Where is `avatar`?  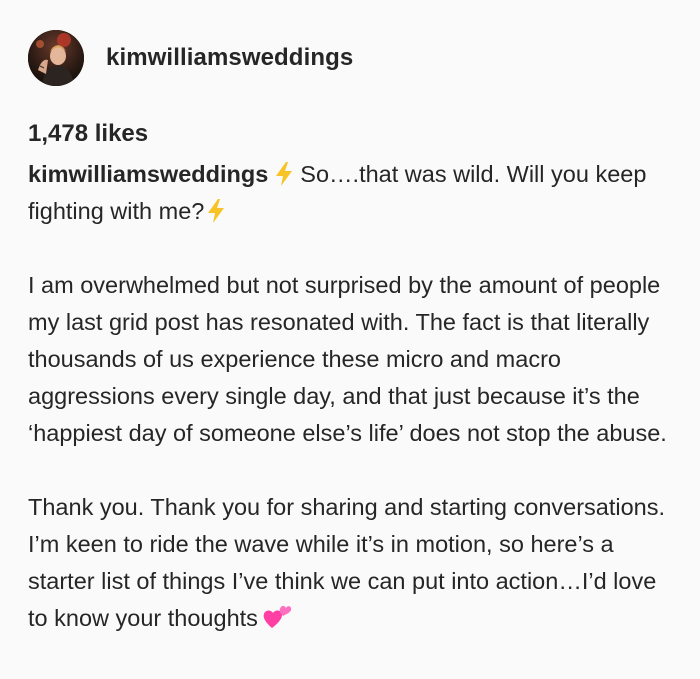
avatar is located at coordinates (56, 58).